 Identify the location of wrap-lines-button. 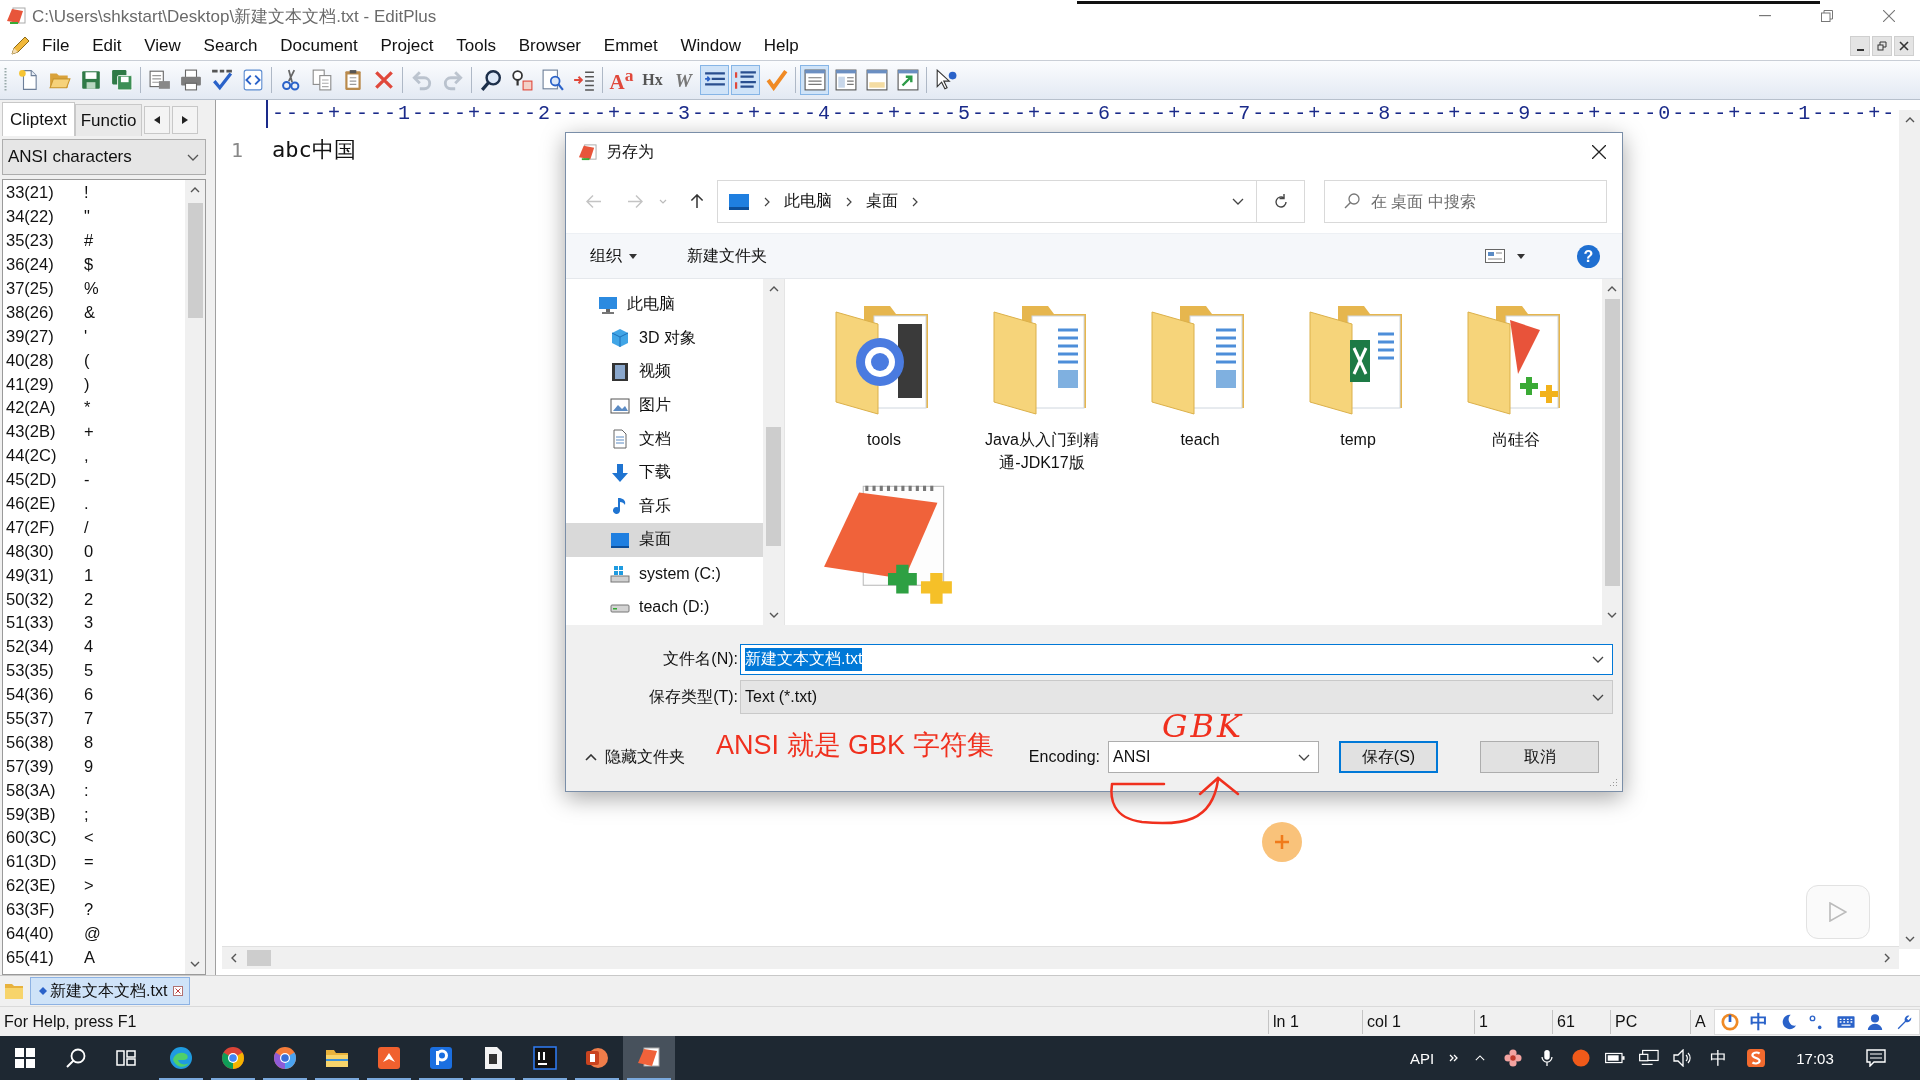
(714, 80).